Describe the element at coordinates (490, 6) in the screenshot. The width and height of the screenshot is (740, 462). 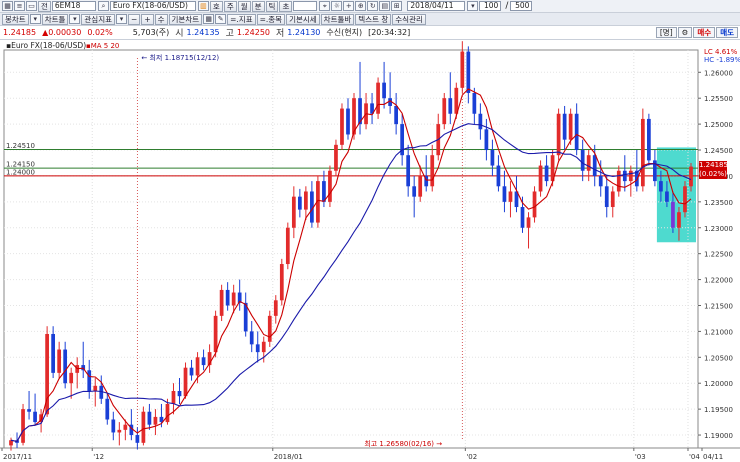
I see `count-field: 100` at that location.